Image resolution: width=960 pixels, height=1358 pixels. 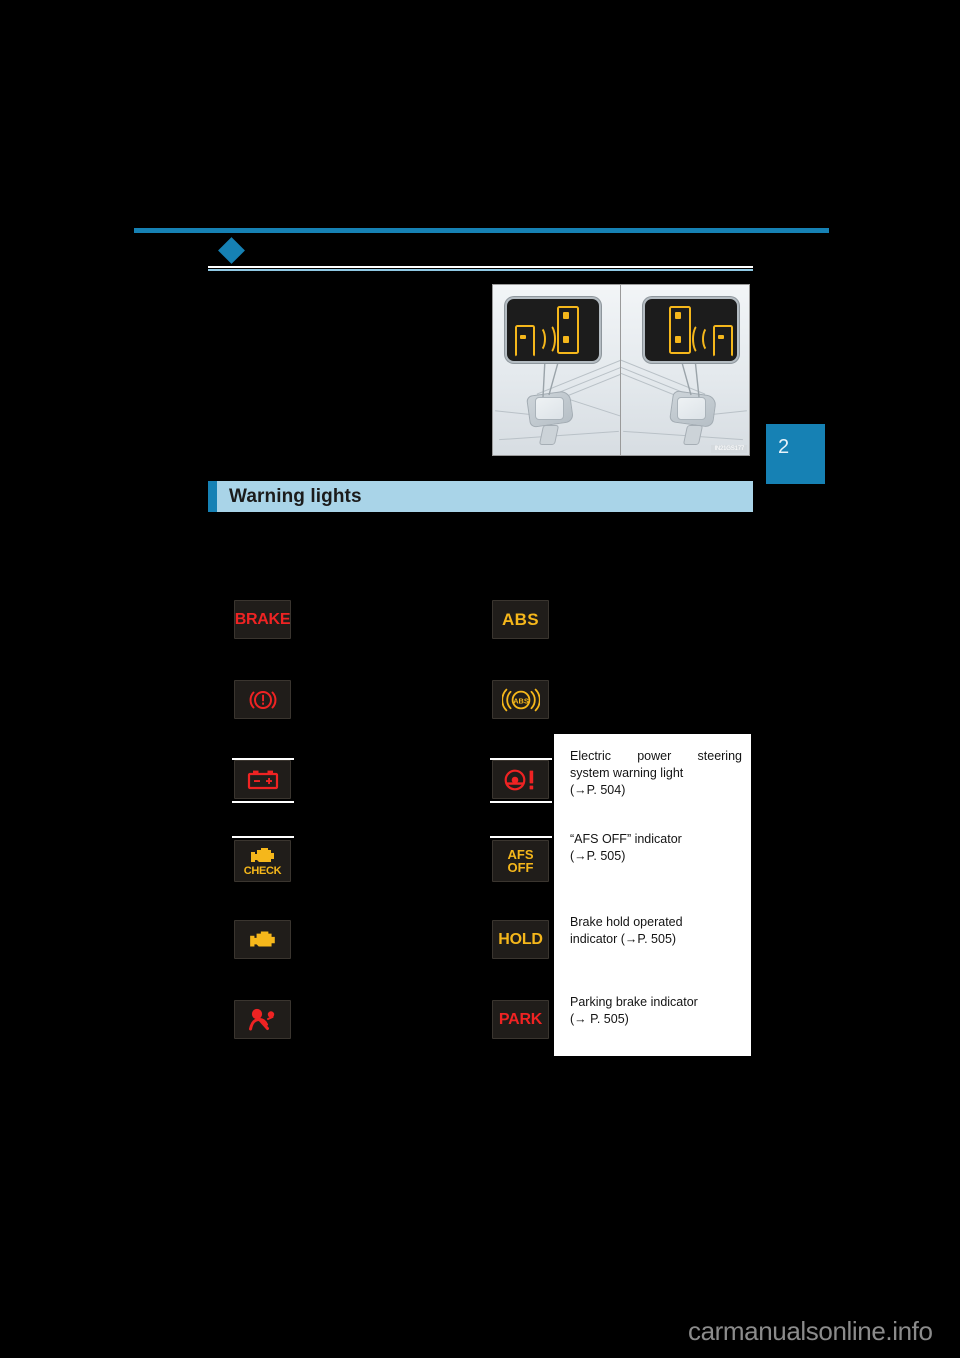 What do you see at coordinates (784, 447) in the screenshot?
I see `chapter-number: 2` at bounding box center [784, 447].